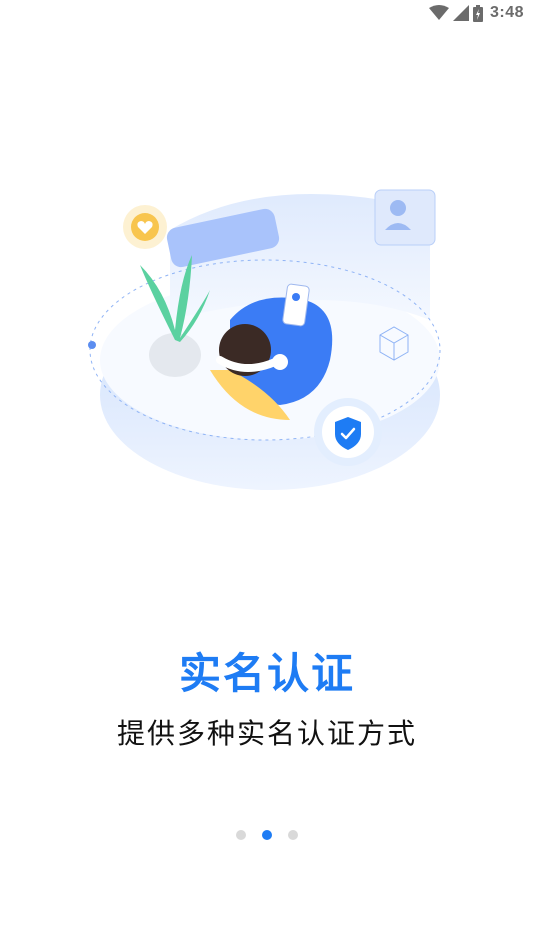 The image size is (534, 950). What do you see at coordinates (266, 733) in the screenshot?
I see `onboarding-subtitle: 提供多种实名认证方式` at bounding box center [266, 733].